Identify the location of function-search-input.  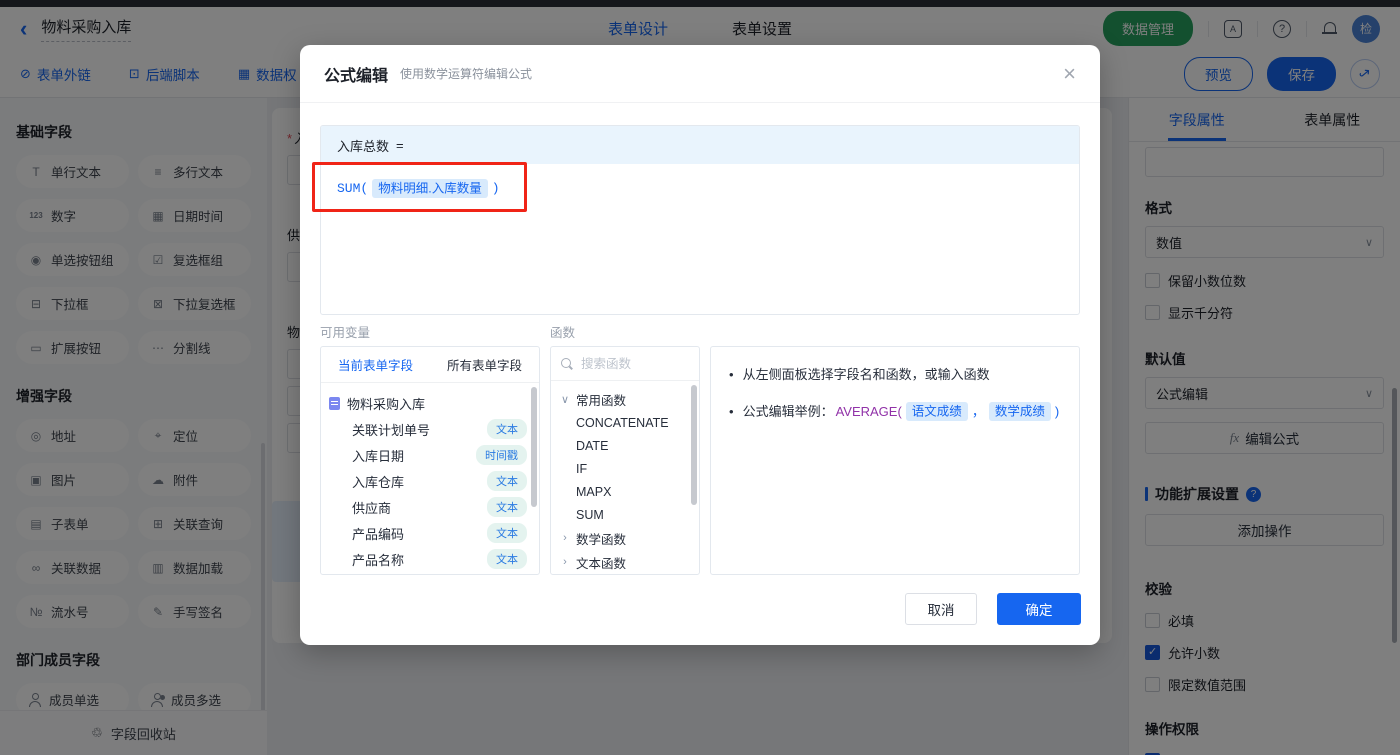
(626, 363).